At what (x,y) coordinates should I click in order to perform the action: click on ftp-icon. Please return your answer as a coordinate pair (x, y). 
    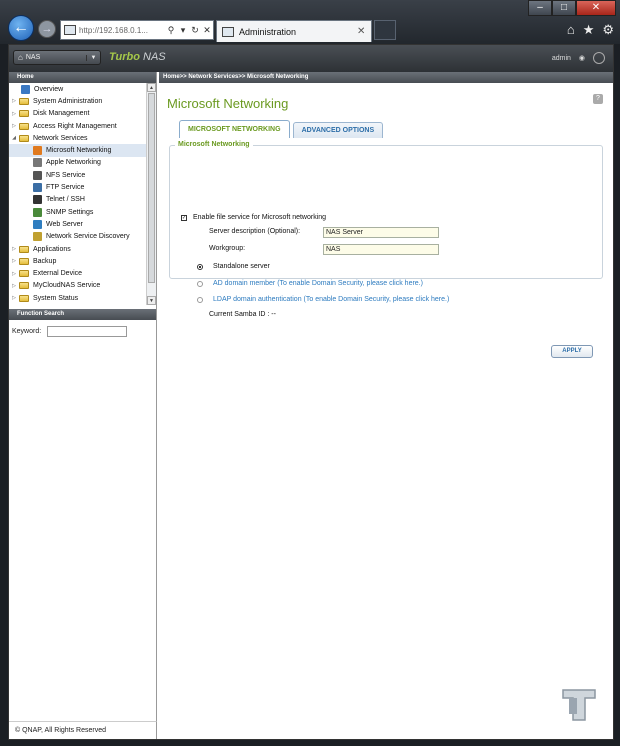
    Looking at the image, I should click on (37, 188).